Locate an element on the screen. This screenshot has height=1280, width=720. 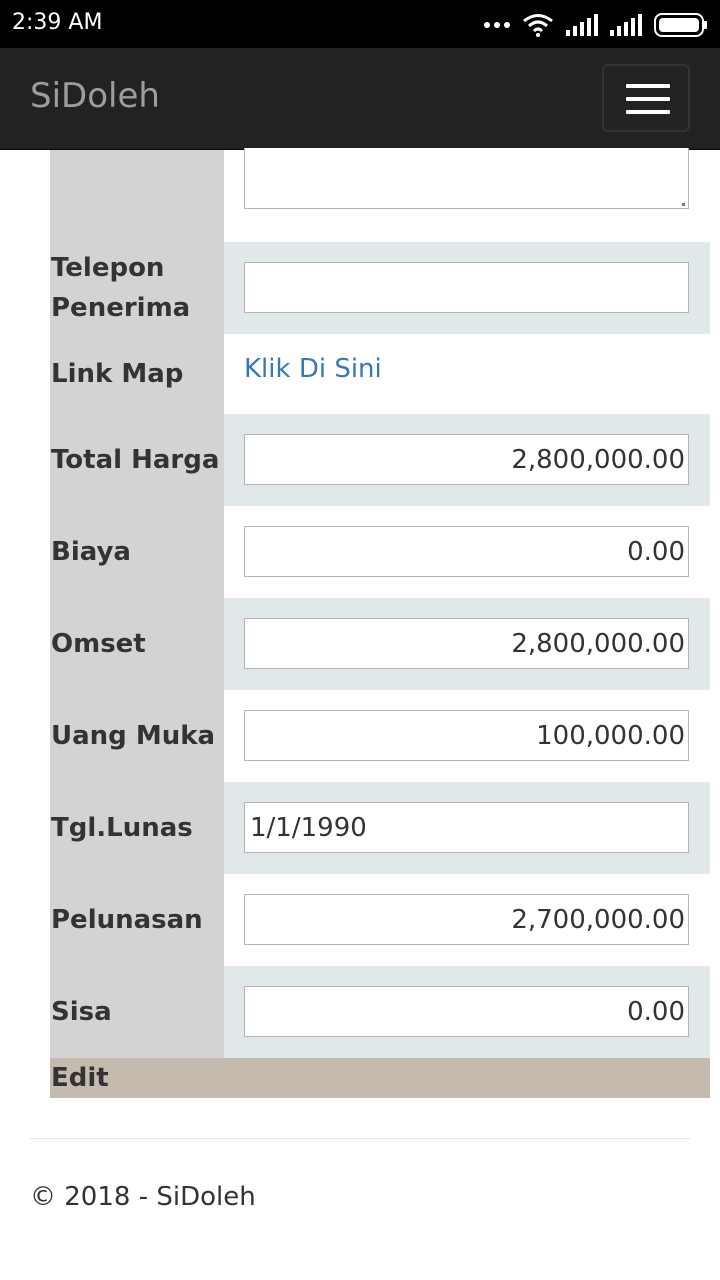
tgl-lunas-field: 1/1/1990 is located at coordinates (466, 827).